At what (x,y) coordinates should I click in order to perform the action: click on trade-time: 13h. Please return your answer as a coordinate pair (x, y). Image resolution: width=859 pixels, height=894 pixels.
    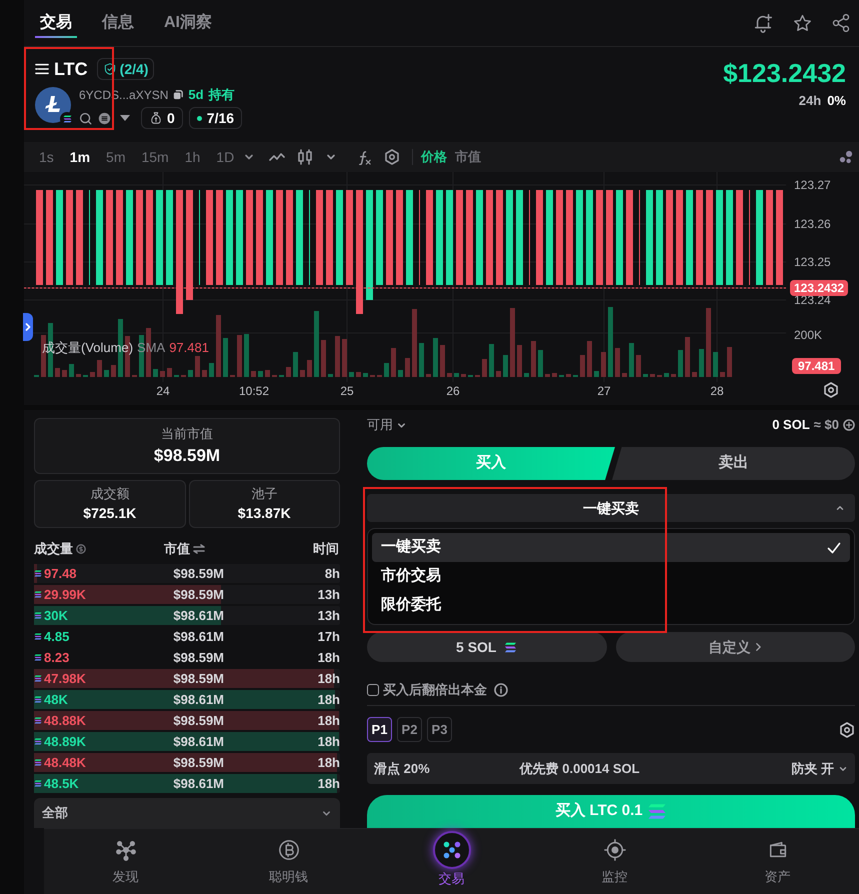
    Looking at the image, I should click on (329, 595).